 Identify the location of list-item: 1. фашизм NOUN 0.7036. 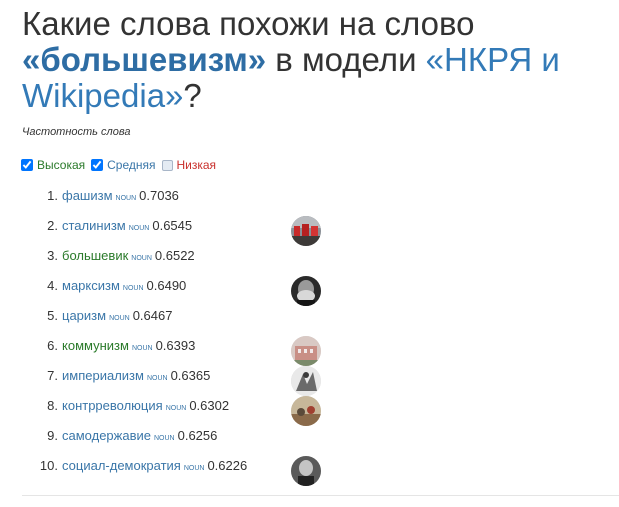
(89, 198).